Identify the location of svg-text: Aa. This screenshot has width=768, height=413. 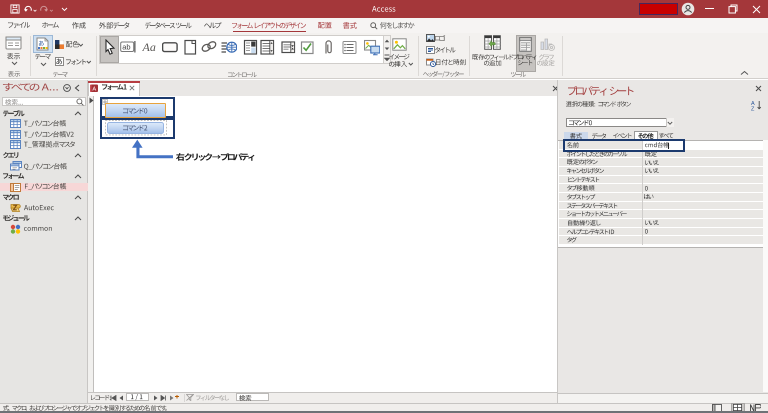
(149, 47).